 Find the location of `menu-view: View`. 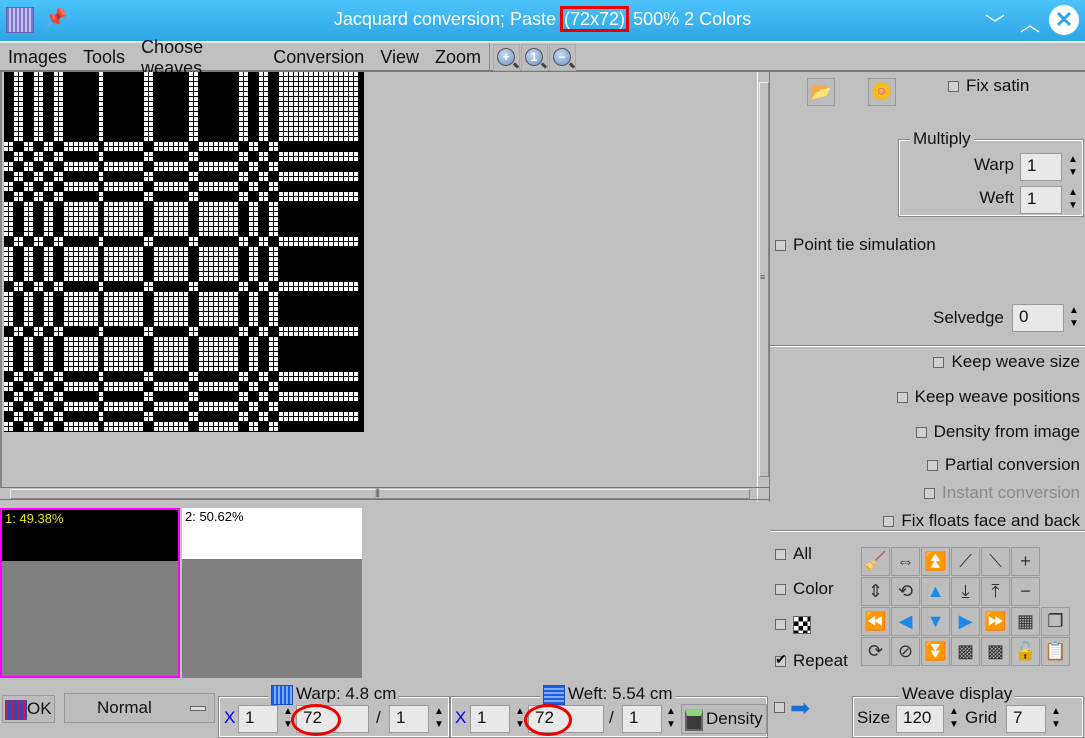

menu-view: View is located at coordinates (399, 57).